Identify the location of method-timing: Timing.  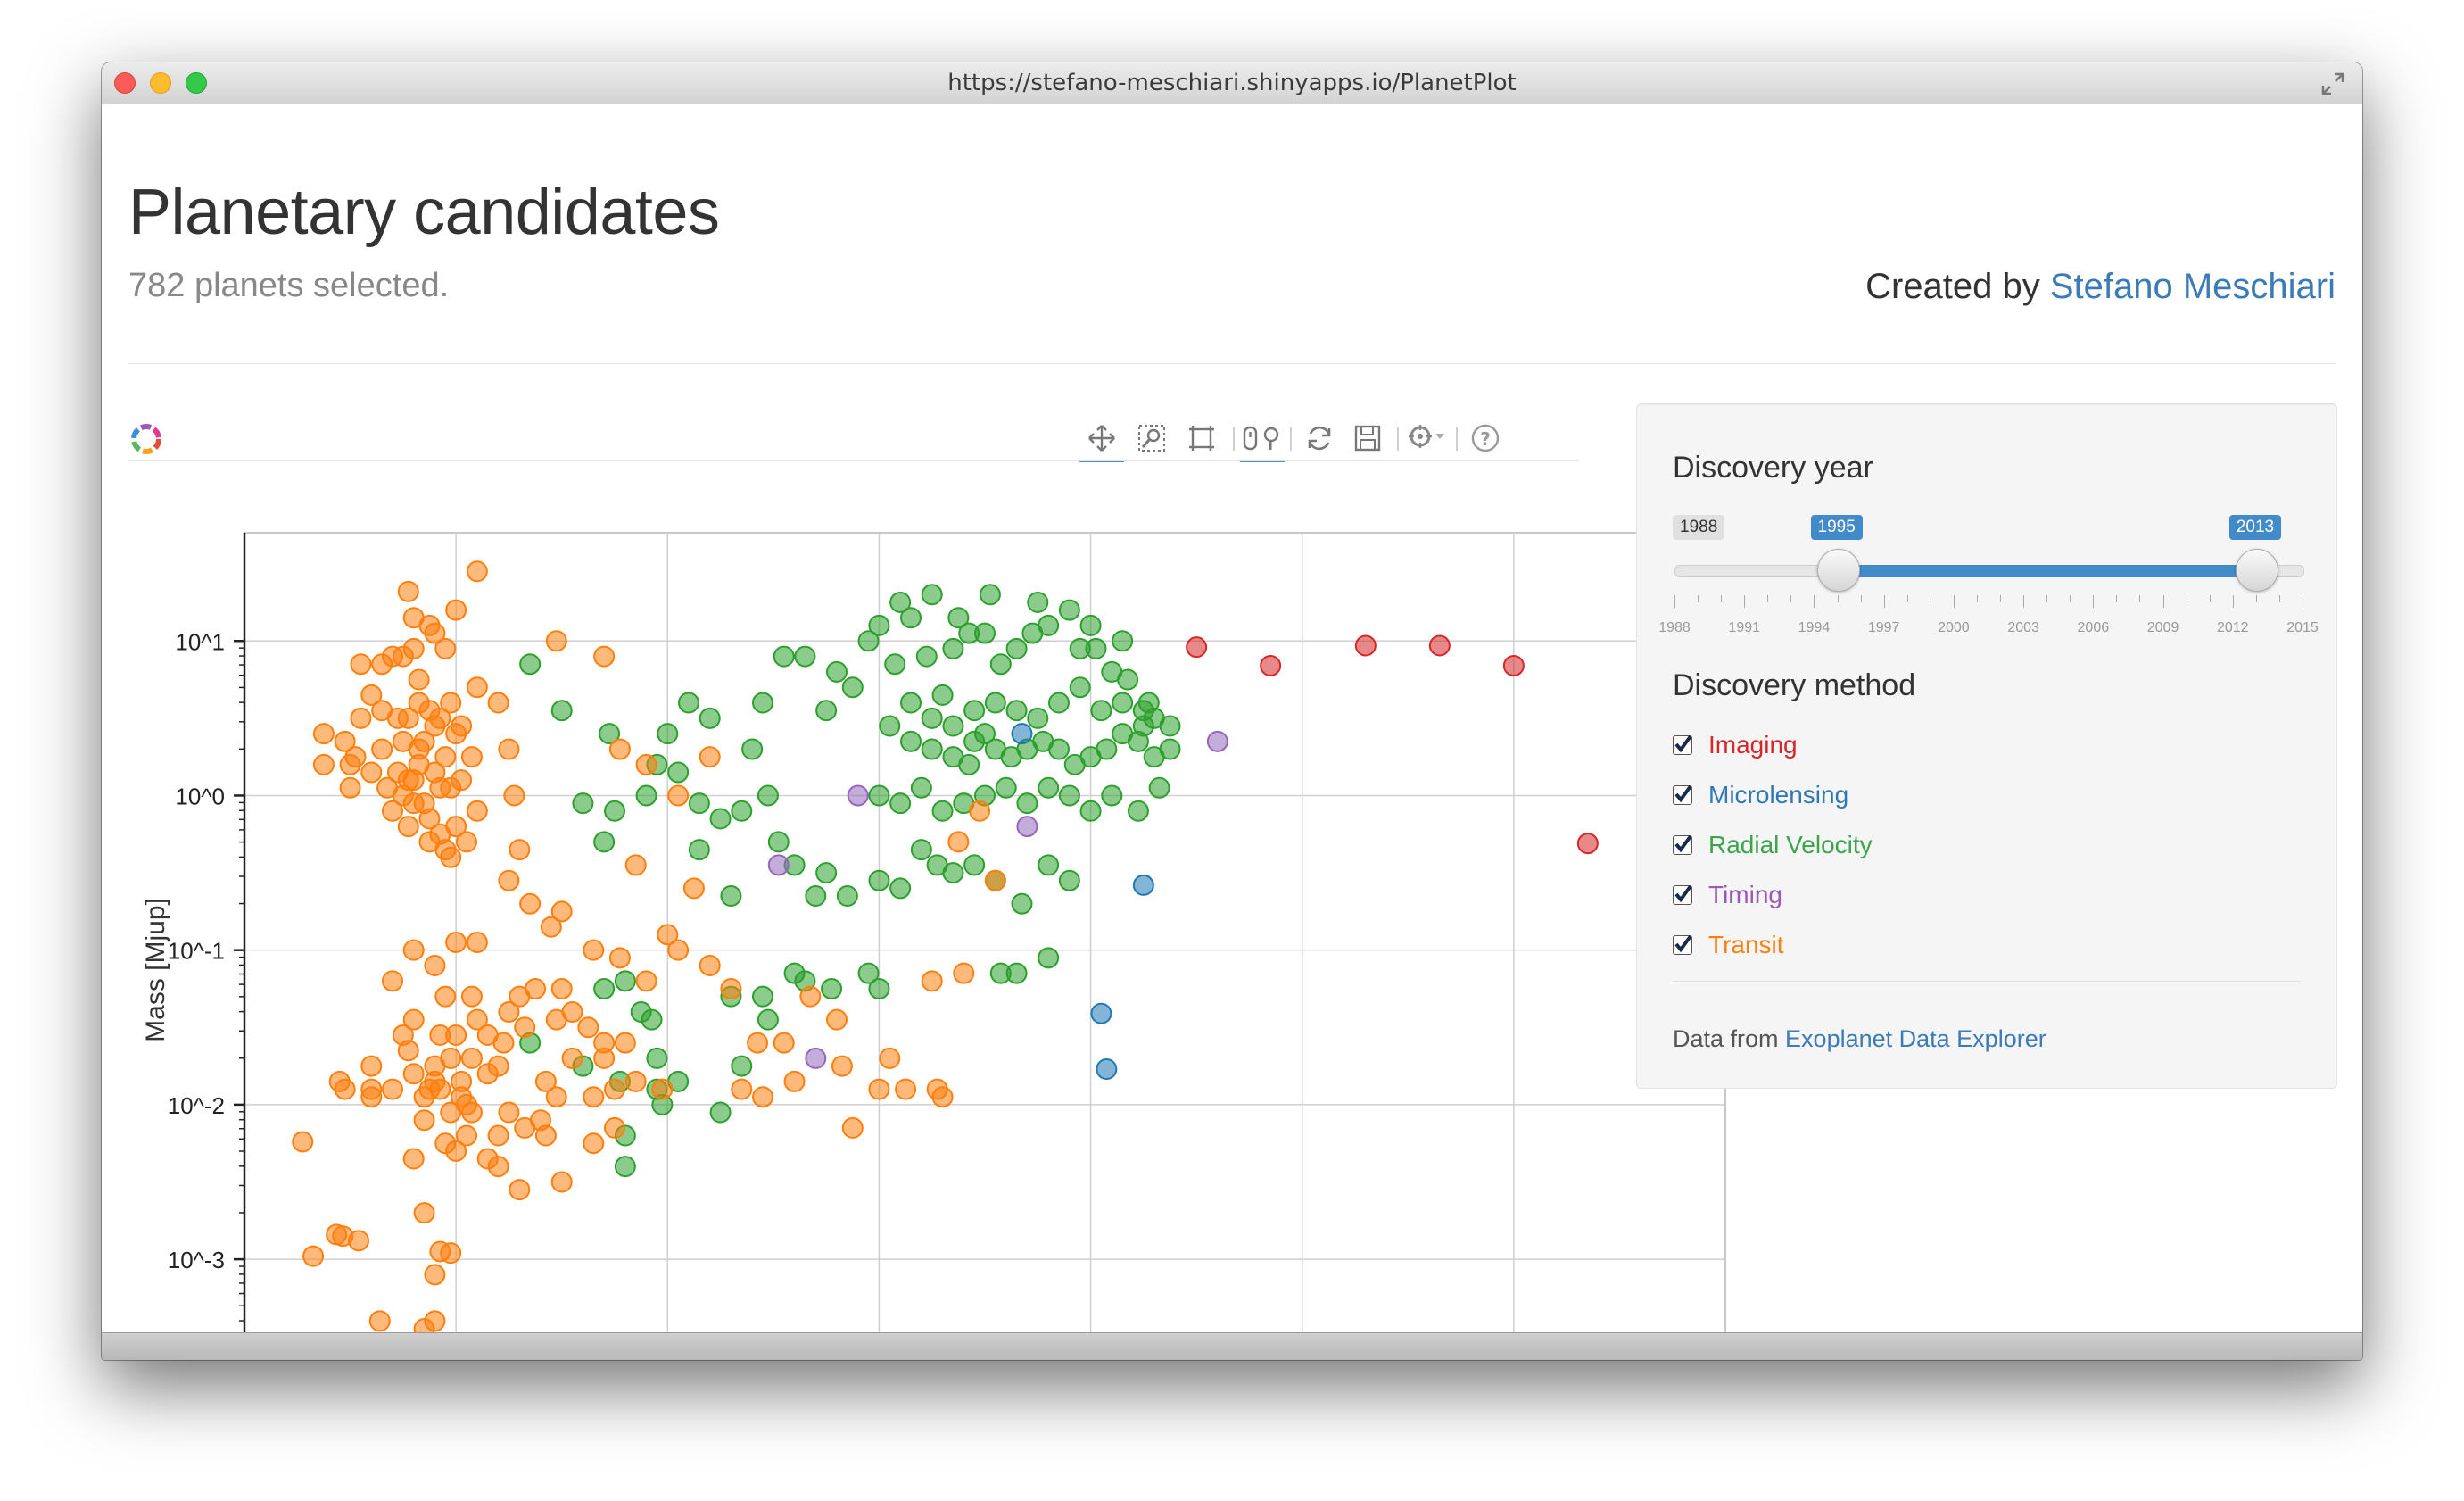
(1728, 895).